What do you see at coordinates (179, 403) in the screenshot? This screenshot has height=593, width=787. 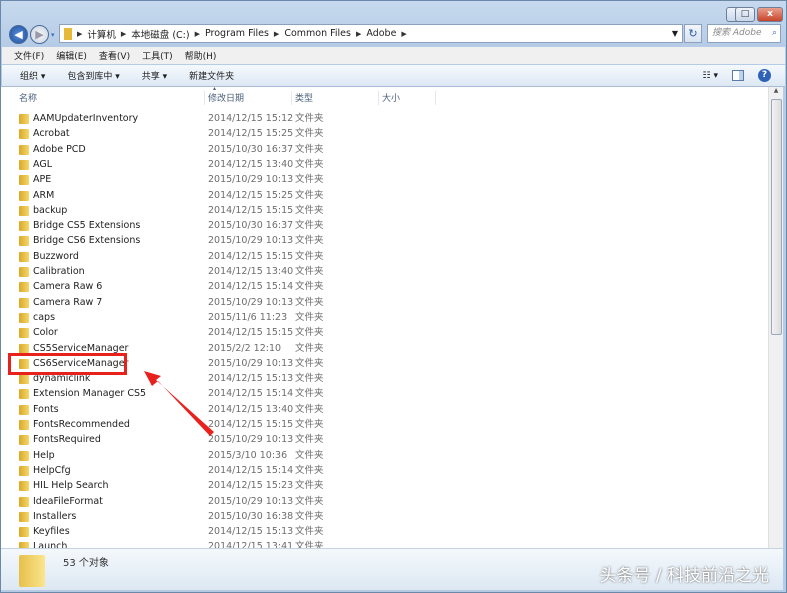 I see `annotation-arrow` at bounding box center [179, 403].